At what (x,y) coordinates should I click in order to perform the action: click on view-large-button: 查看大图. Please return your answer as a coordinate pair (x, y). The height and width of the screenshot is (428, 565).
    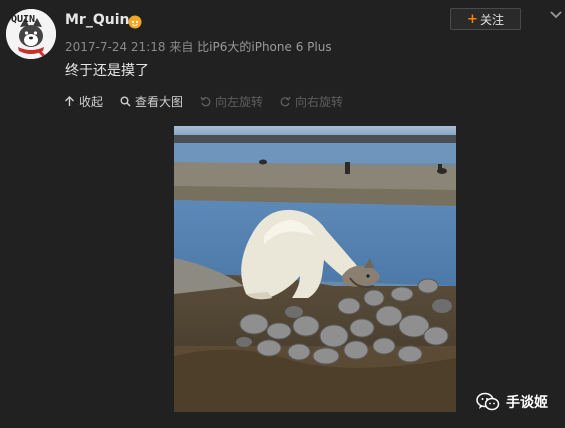
    Looking at the image, I should click on (151, 101).